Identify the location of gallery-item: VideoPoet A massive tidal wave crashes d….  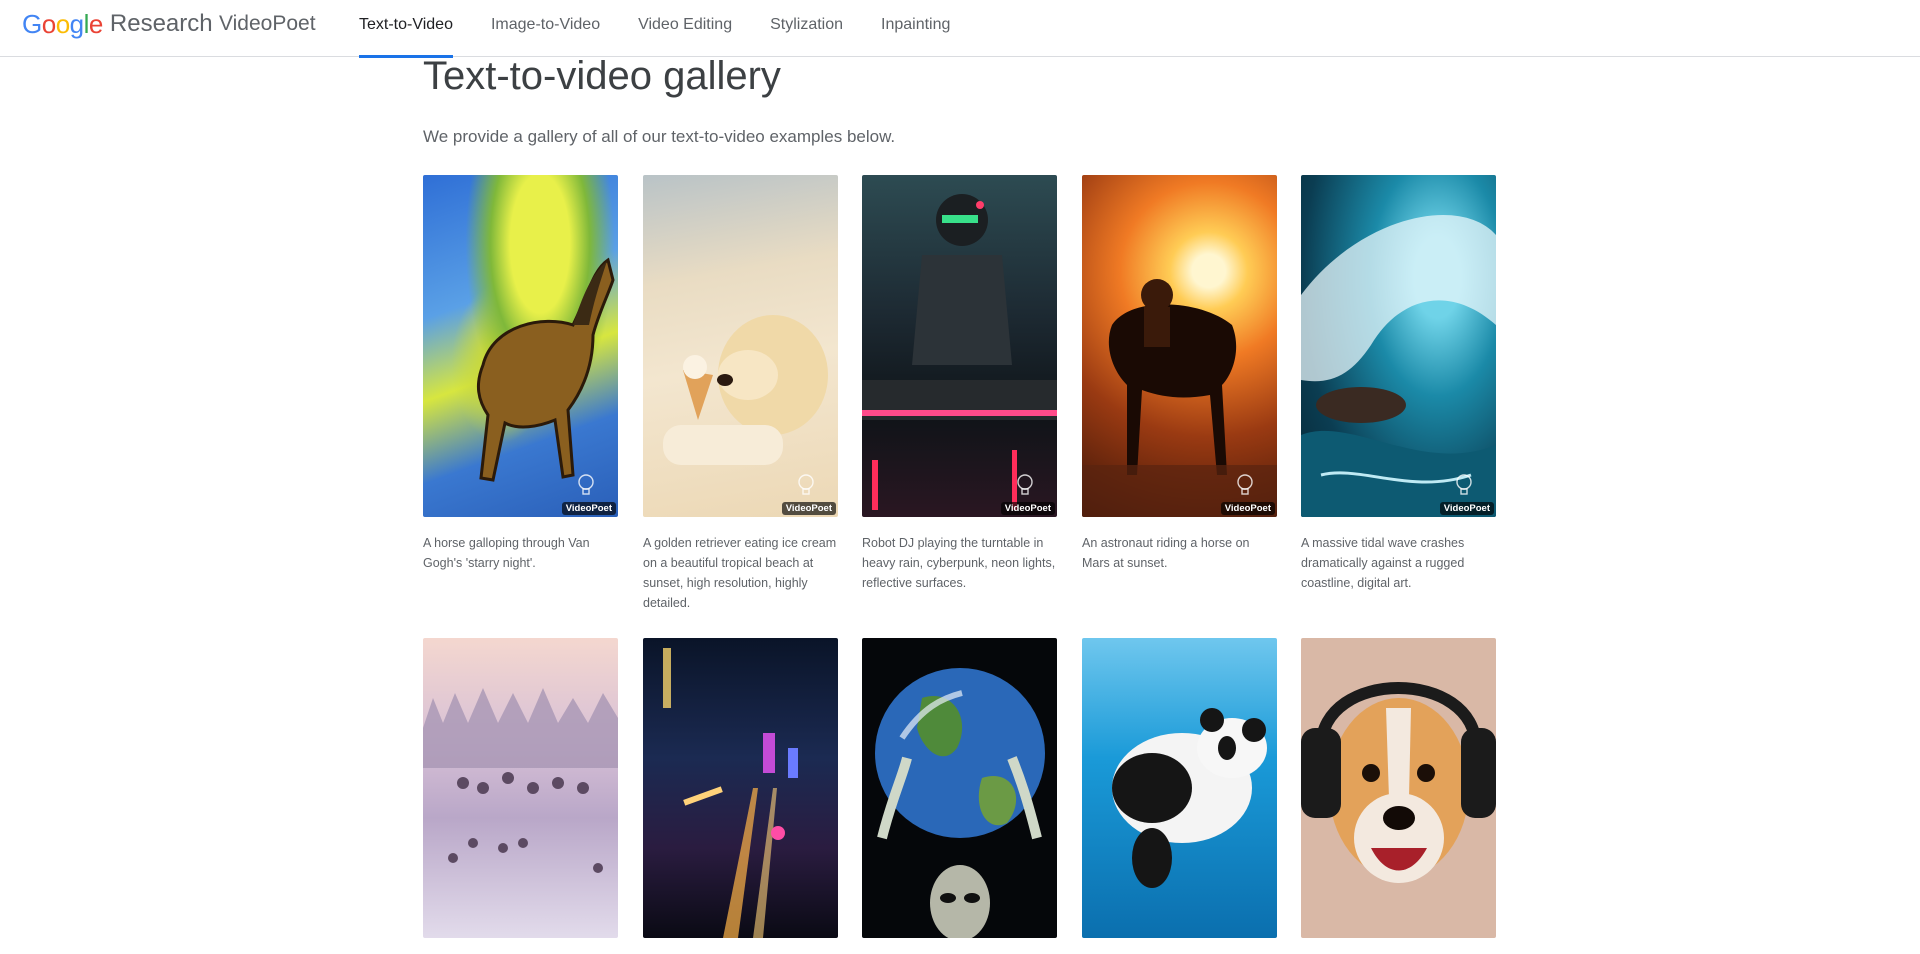
(1398, 384).